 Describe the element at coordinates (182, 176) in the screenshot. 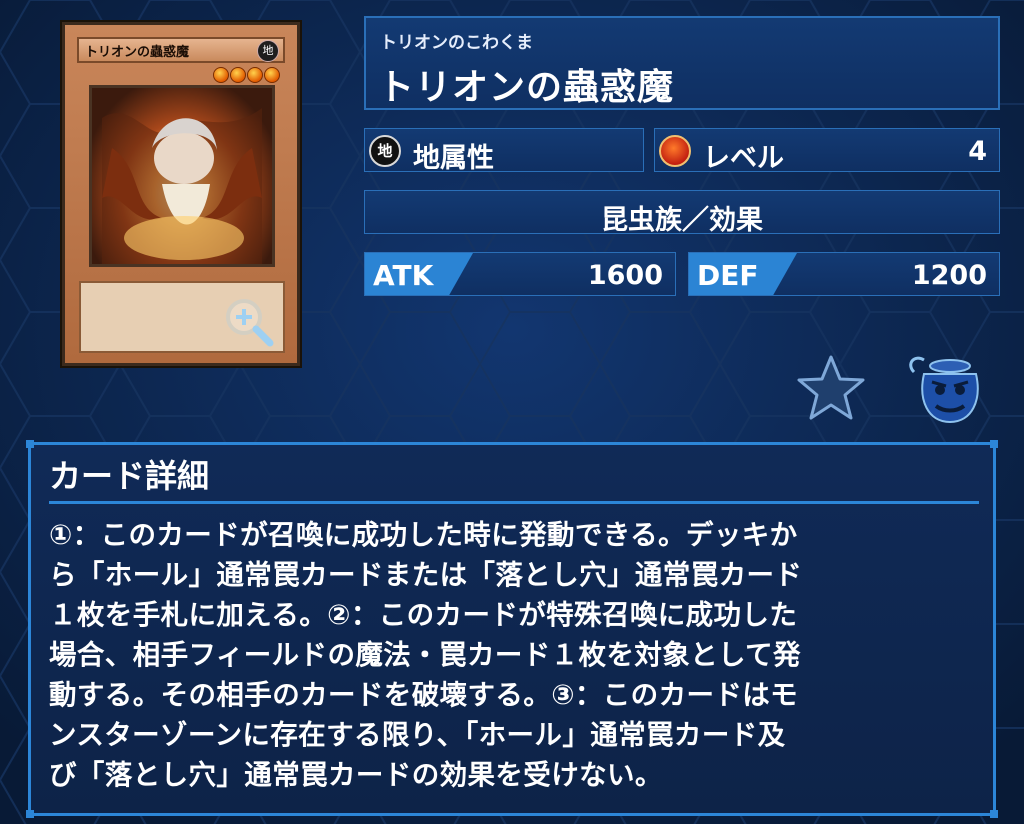

I see `card-artwork` at that location.